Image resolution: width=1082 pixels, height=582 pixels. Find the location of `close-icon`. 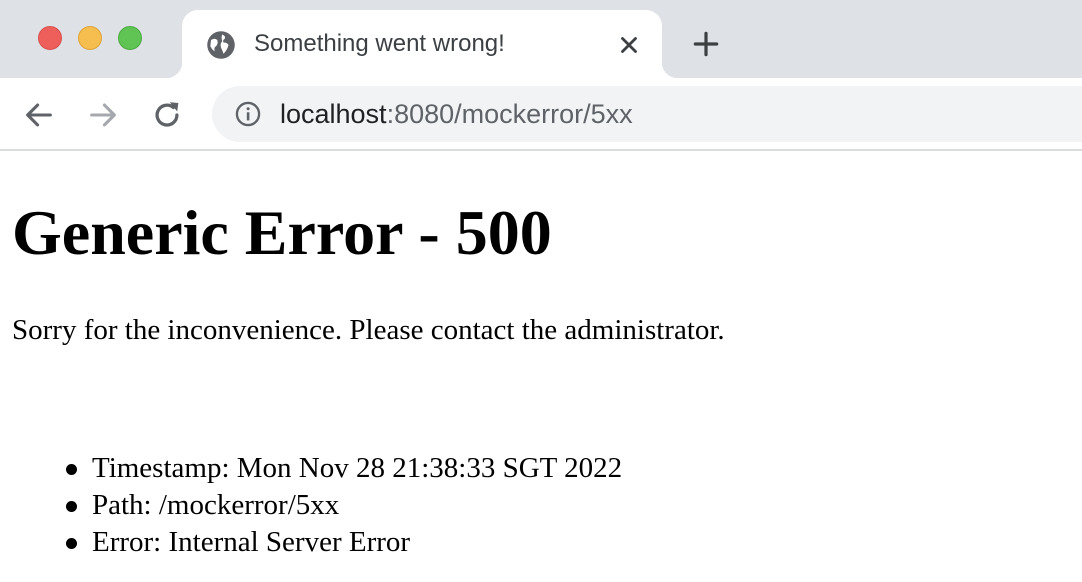

close-icon is located at coordinates (629, 45).